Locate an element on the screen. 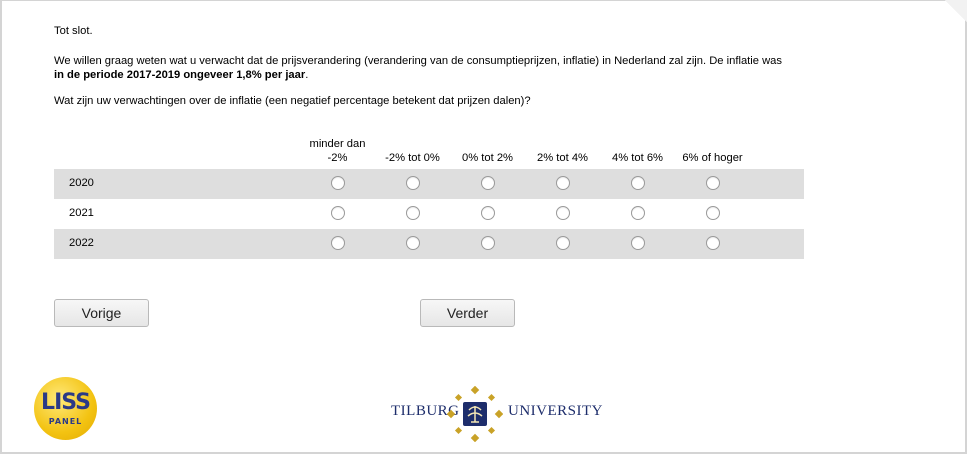  university-word: UNIVERSITY is located at coordinates (555, 411).